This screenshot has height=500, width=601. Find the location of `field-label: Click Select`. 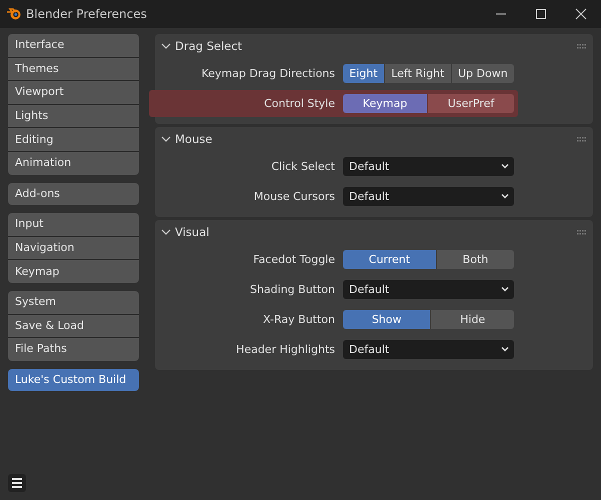

field-label: Click Select is located at coordinates (303, 166).